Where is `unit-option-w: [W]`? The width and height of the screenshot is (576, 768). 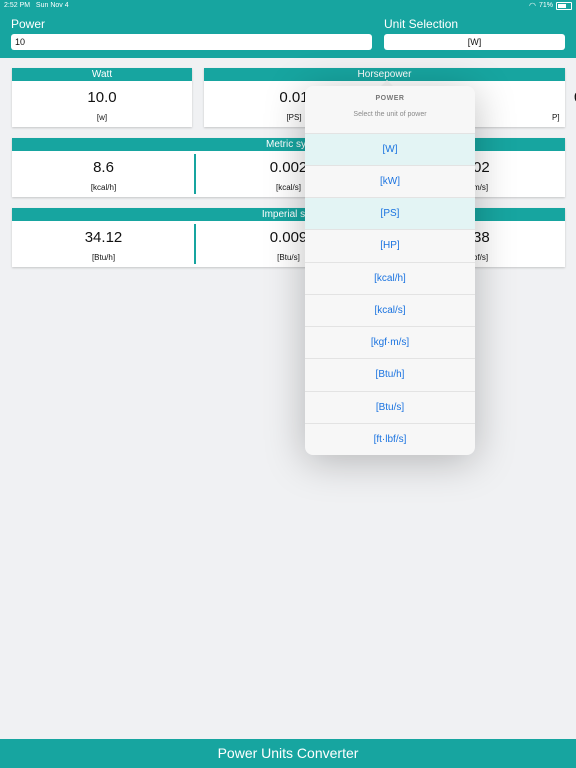
unit-option-w: [W] is located at coordinates (390, 149).